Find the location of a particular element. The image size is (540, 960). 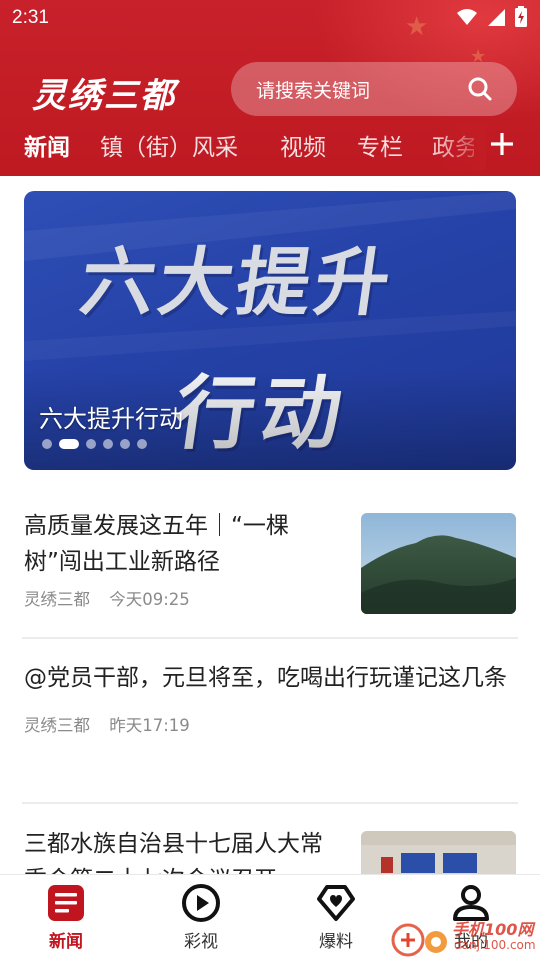

news-item: 三都水族自治县十七届人大常委会第二十七次会议召开 is located at coordinates (270, 850).